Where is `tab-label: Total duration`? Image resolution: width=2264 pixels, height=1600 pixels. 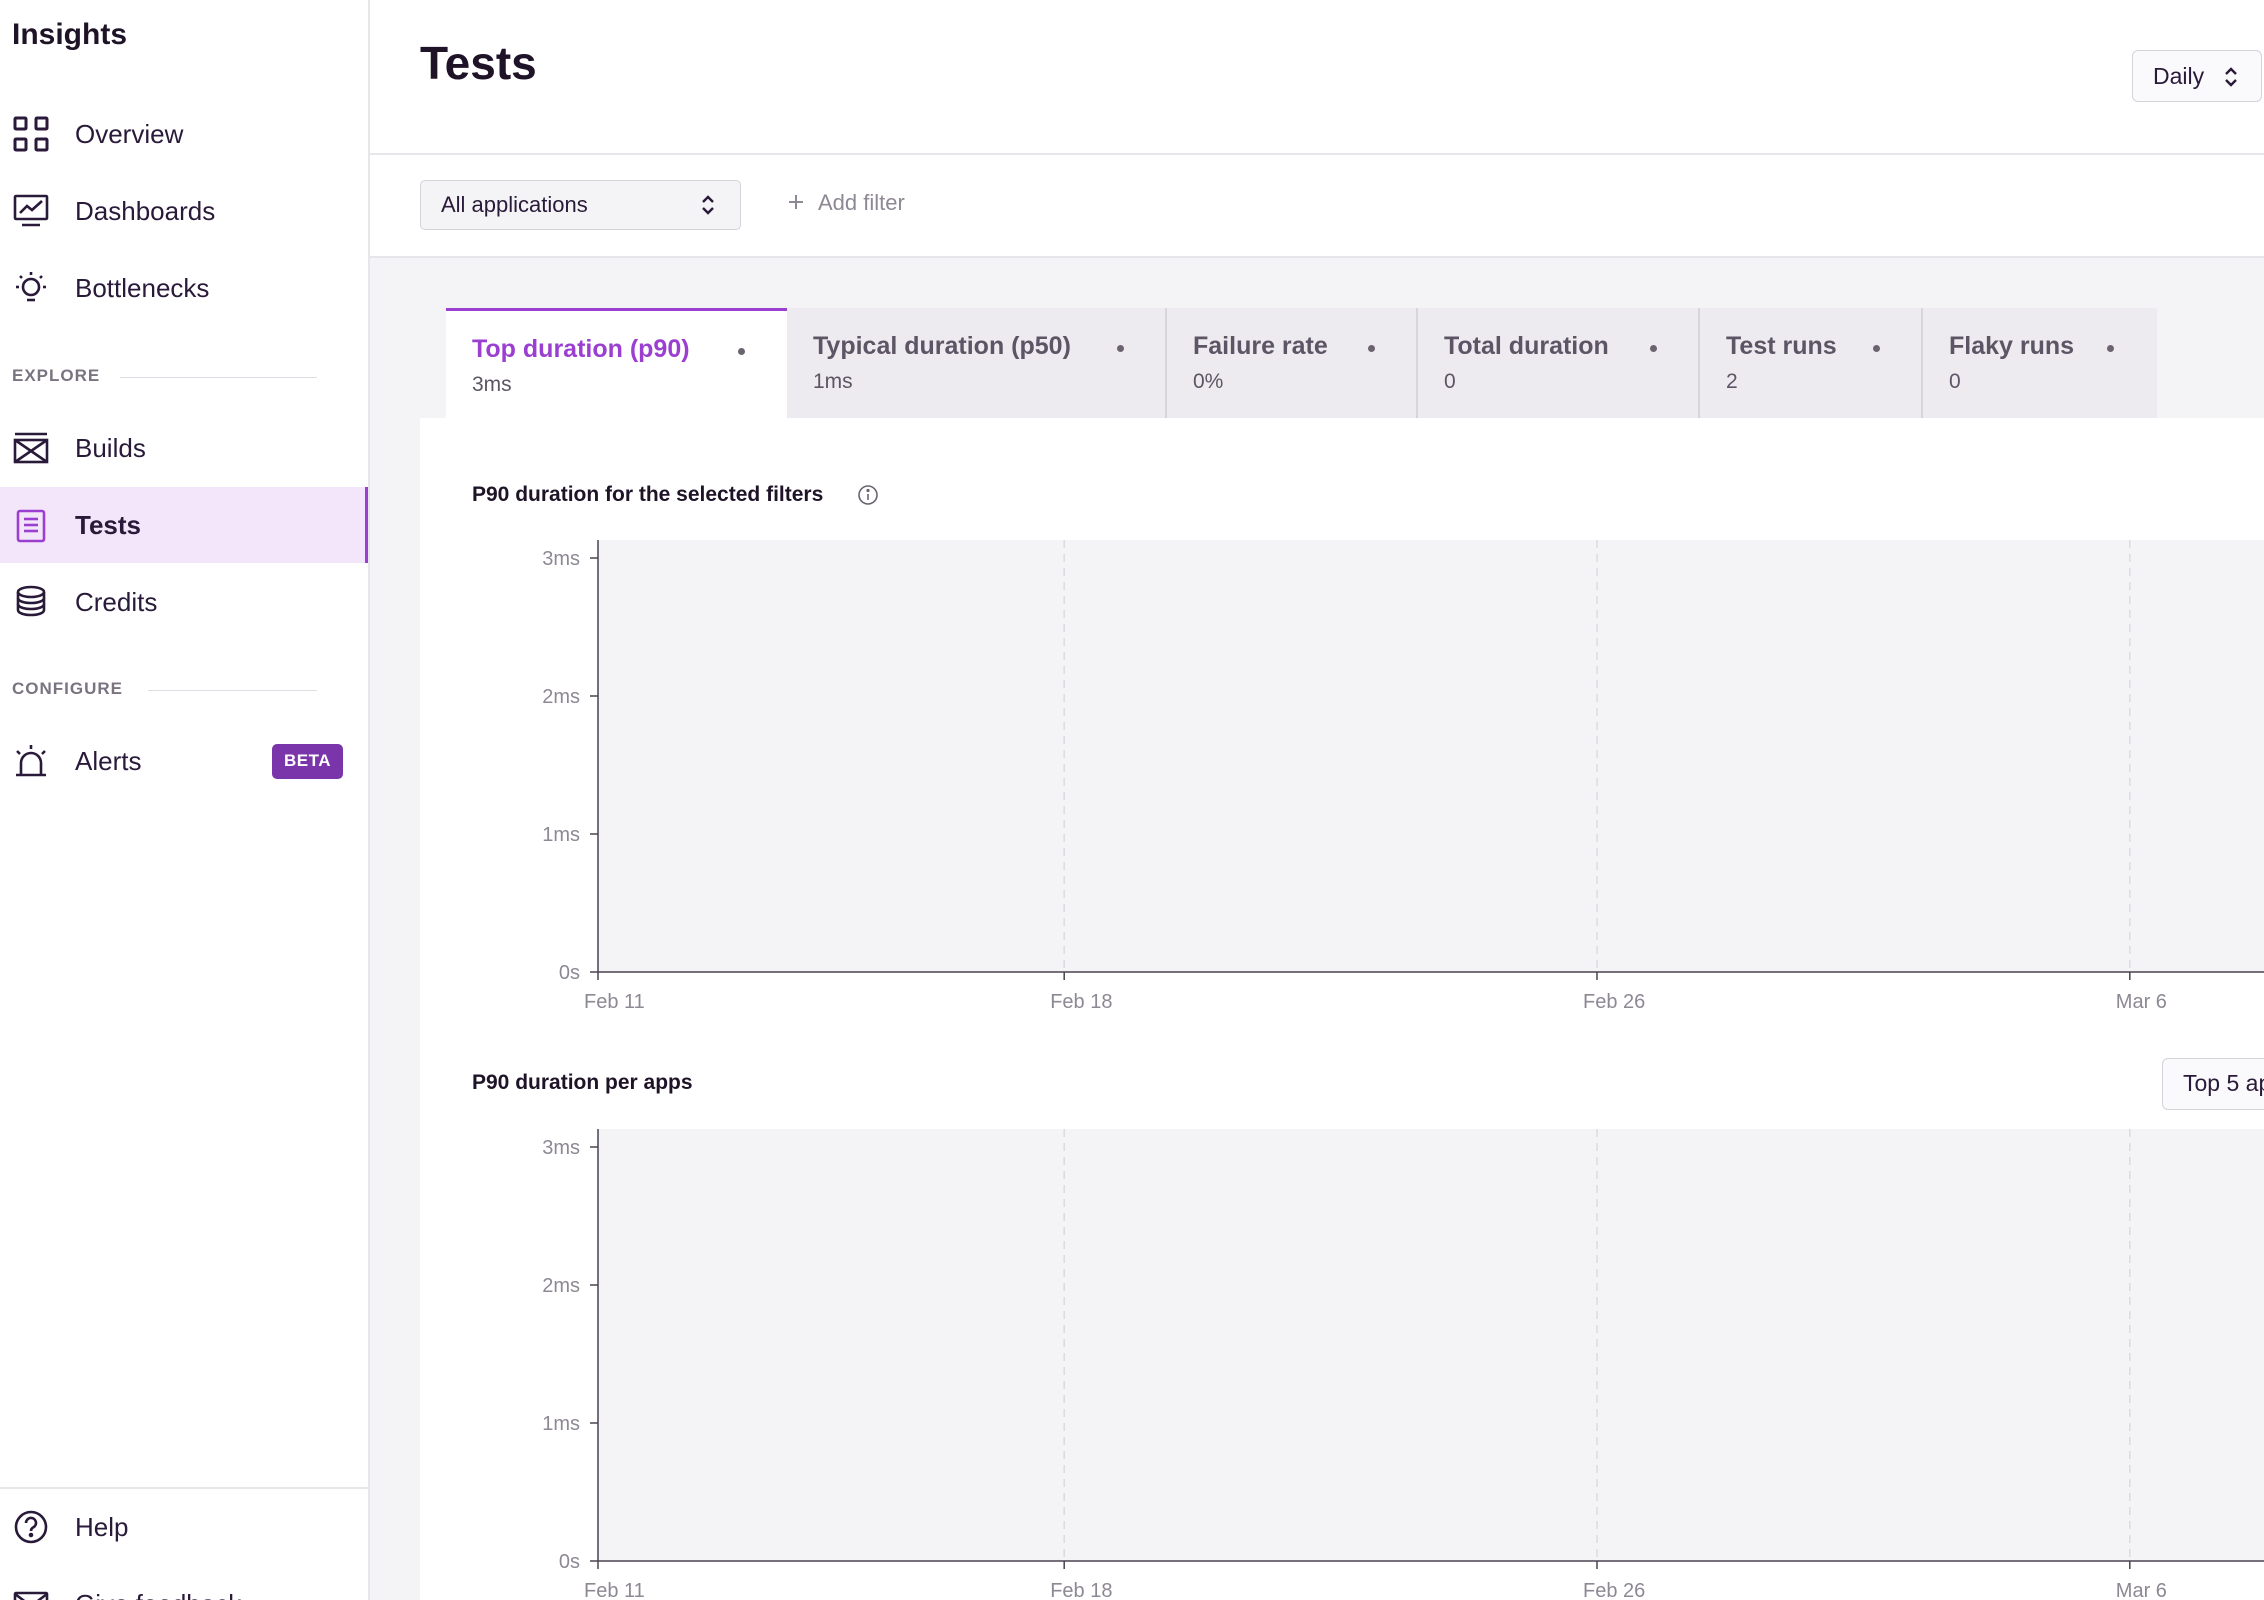
tab-label: Total duration is located at coordinates (1526, 346).